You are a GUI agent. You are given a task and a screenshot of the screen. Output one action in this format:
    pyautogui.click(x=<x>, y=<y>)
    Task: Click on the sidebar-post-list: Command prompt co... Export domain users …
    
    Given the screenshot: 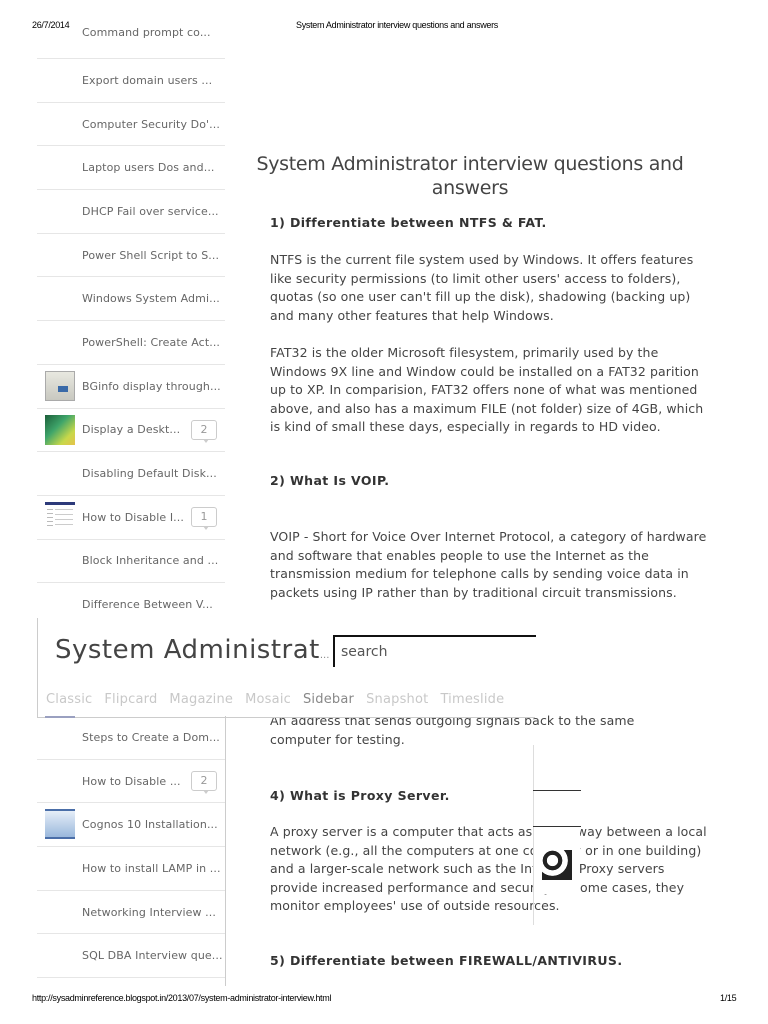 What is the action you would take?
    pyautogui.click(x=131, y=326)
    